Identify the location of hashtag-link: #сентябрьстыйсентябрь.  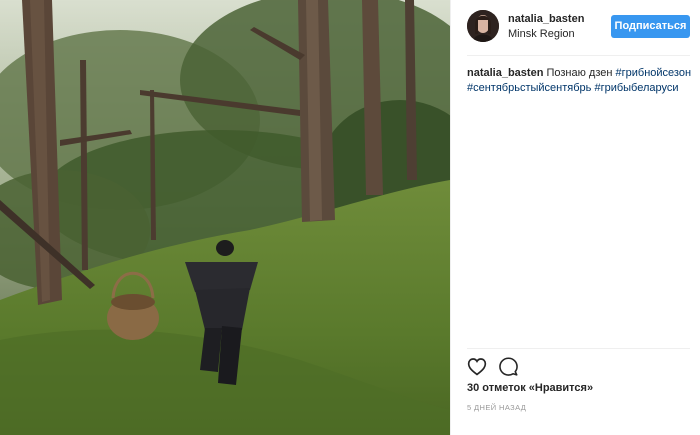
(529, 88).